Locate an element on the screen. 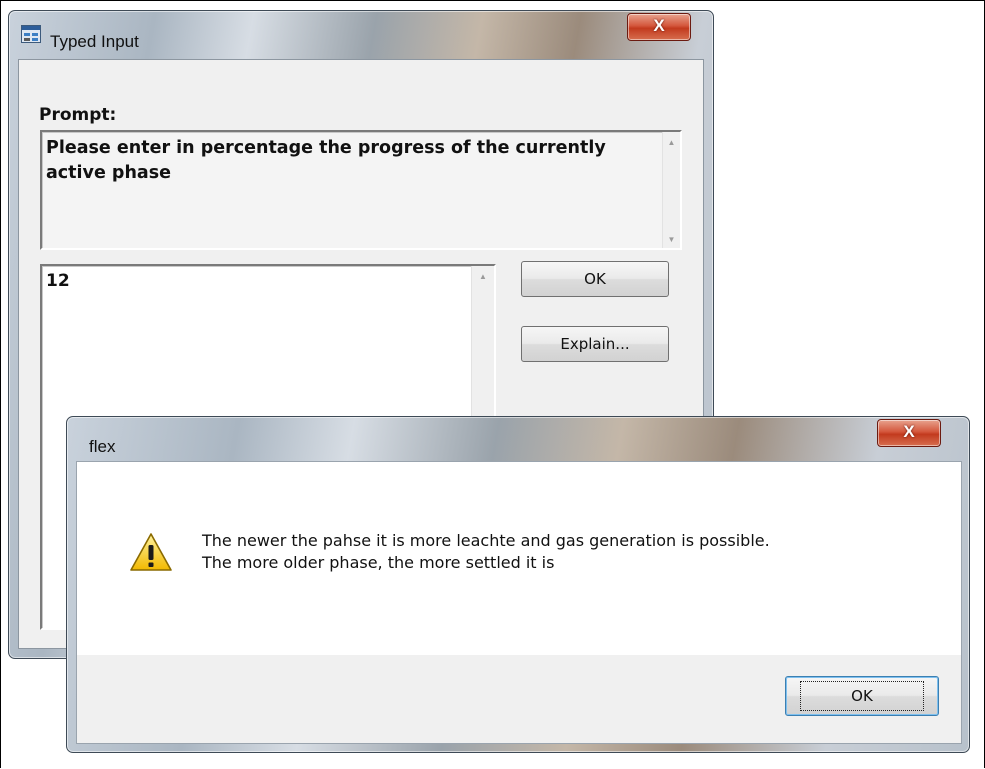 The width and height of the screenshot is (985, 769). typed-input-close-button: X is located at coordinates (659, 27).